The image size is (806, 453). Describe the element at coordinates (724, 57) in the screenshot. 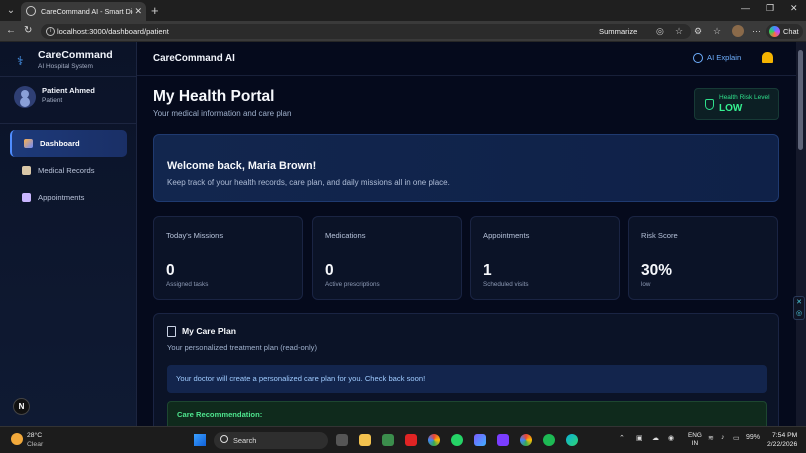

I see `ai-explain-label: AI Explain` at that location.